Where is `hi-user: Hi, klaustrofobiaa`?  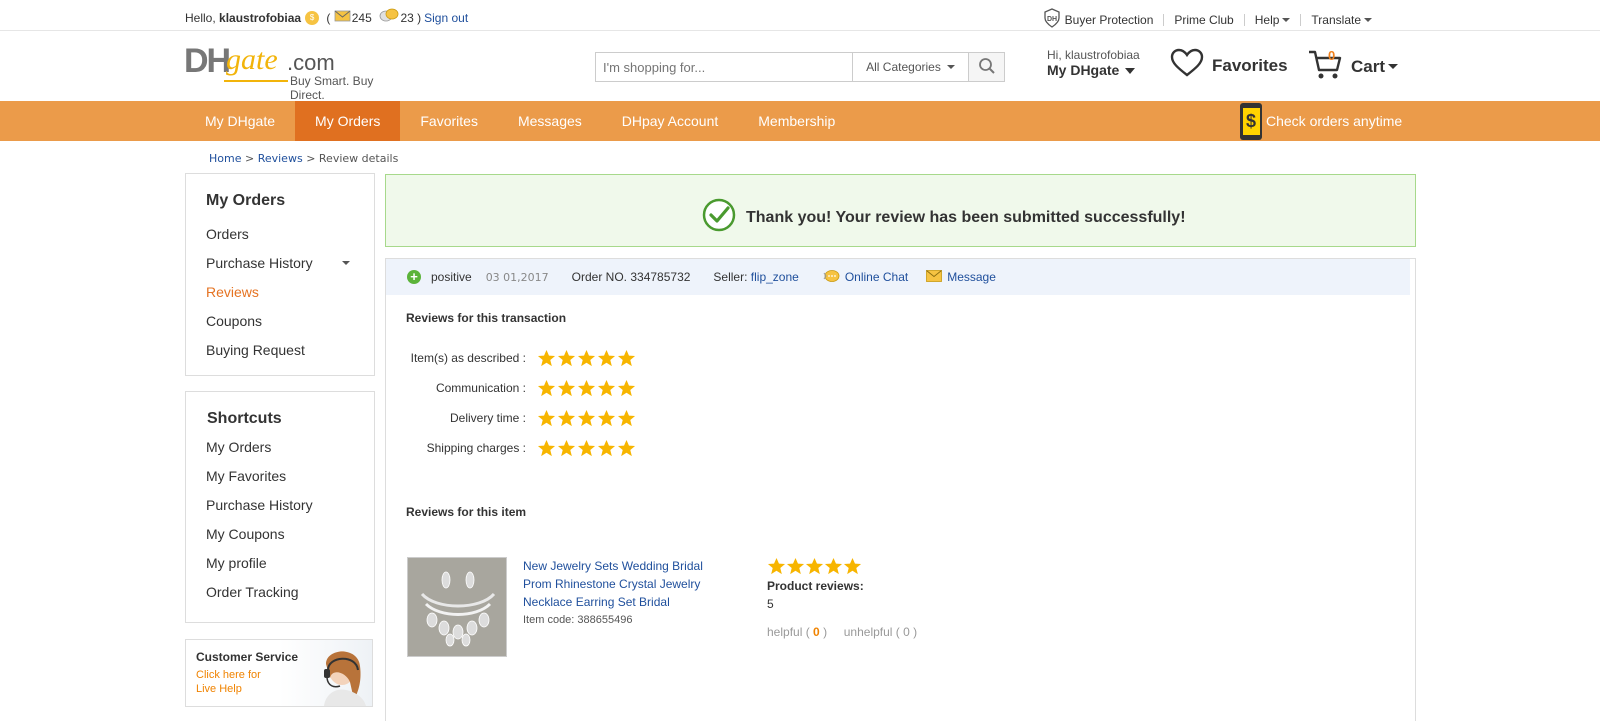 hi-user: Hi, klaustrofobiaa is located at coordinates (1093, 55).